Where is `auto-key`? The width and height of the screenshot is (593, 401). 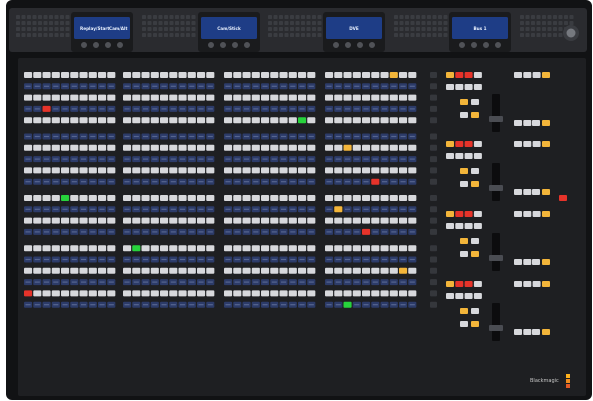
auto-key is located at coordinates (464, 241).